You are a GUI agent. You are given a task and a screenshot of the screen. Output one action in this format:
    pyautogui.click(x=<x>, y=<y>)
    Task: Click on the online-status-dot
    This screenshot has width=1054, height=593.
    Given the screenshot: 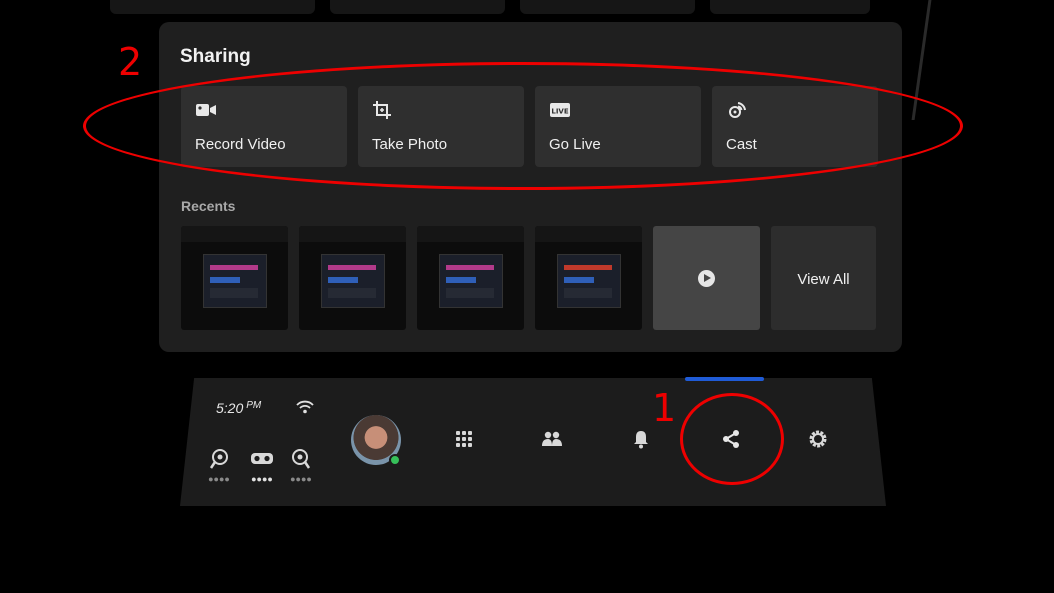 What is the action you would take?
    pyautogui.click(x=395, y=460)
    